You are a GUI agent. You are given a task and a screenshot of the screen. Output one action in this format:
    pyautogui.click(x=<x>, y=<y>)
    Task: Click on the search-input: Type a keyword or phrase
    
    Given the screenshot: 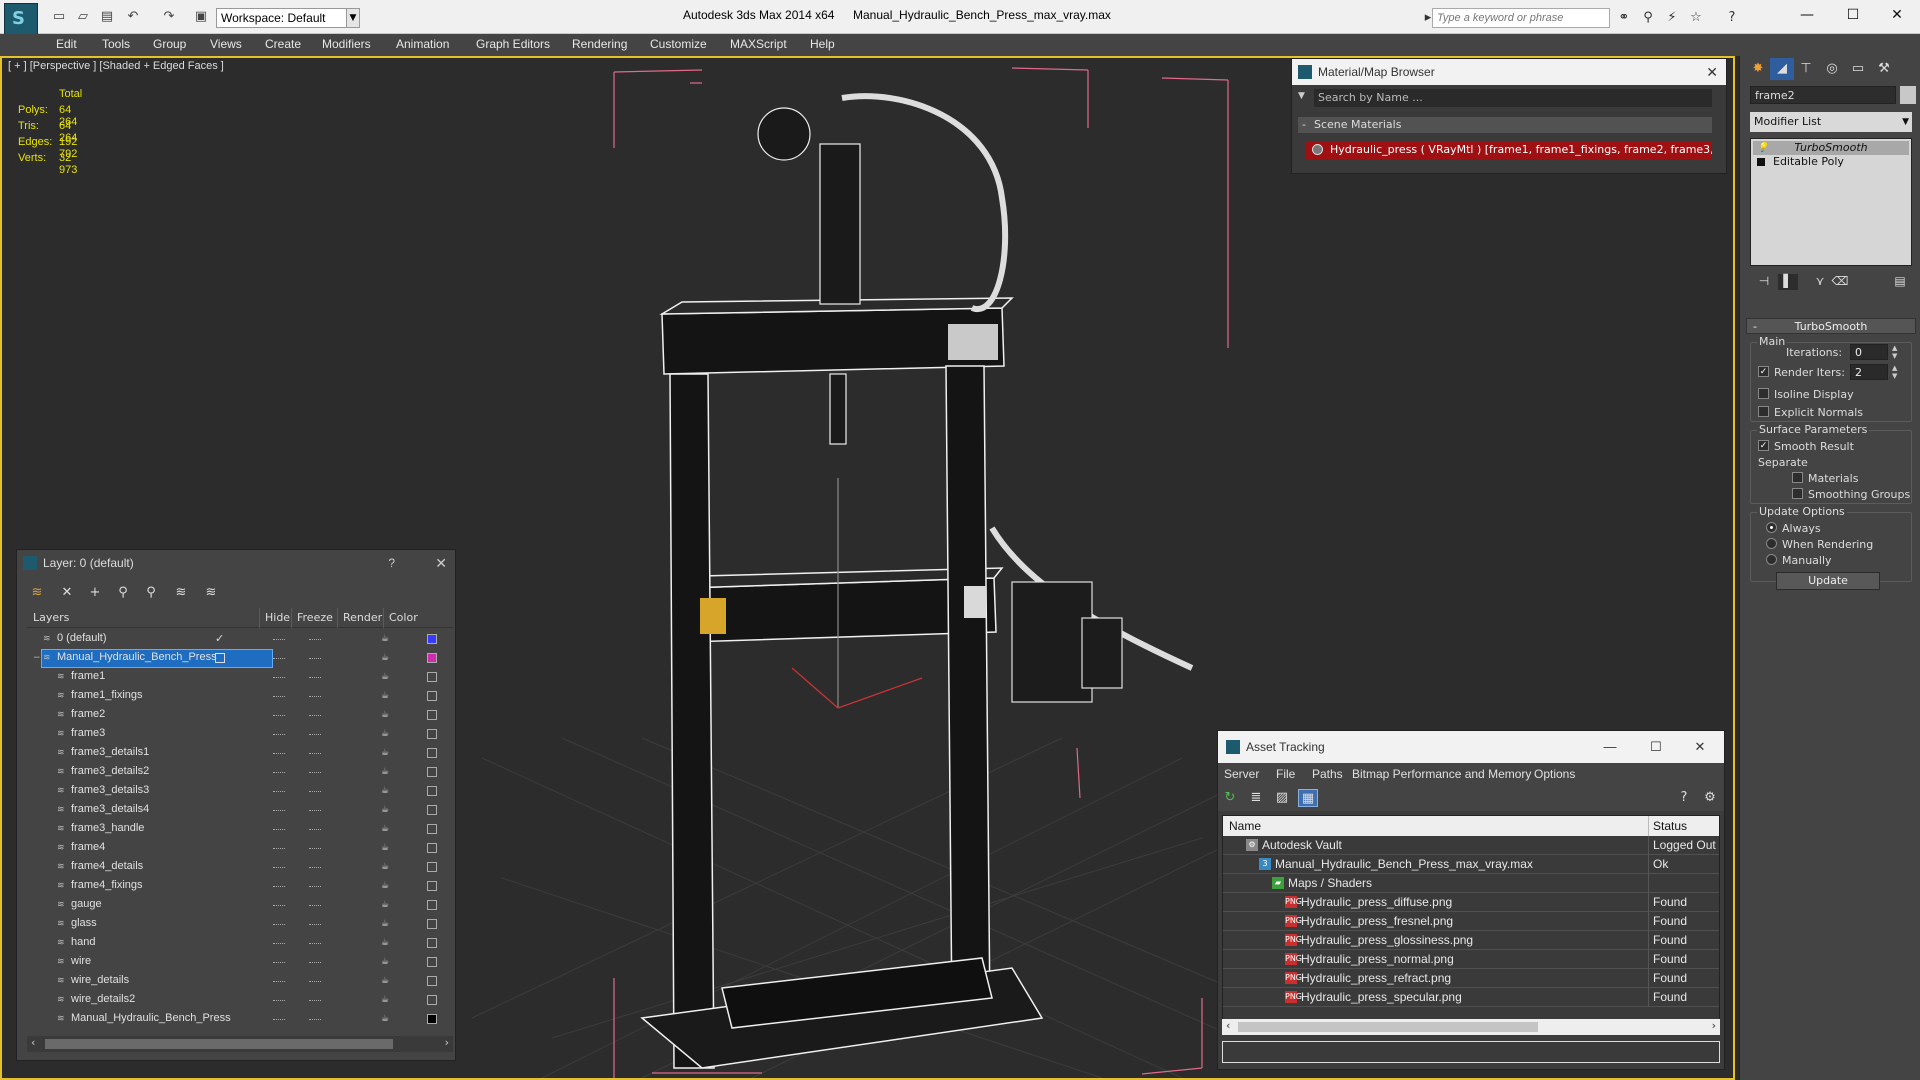 What is the action you would take?
    pyautogui.click(x=1521, y=18)
    